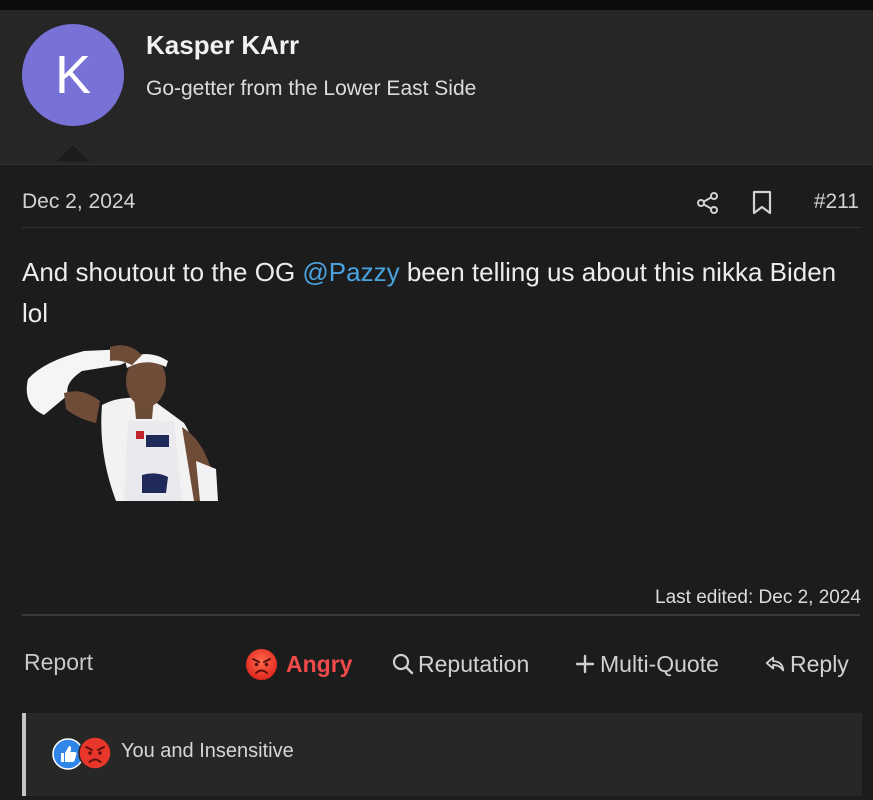 The image size is (873, 800). Describe the element at coordinates (708, 203) in the screenshot. I see `share-icon` at that location.